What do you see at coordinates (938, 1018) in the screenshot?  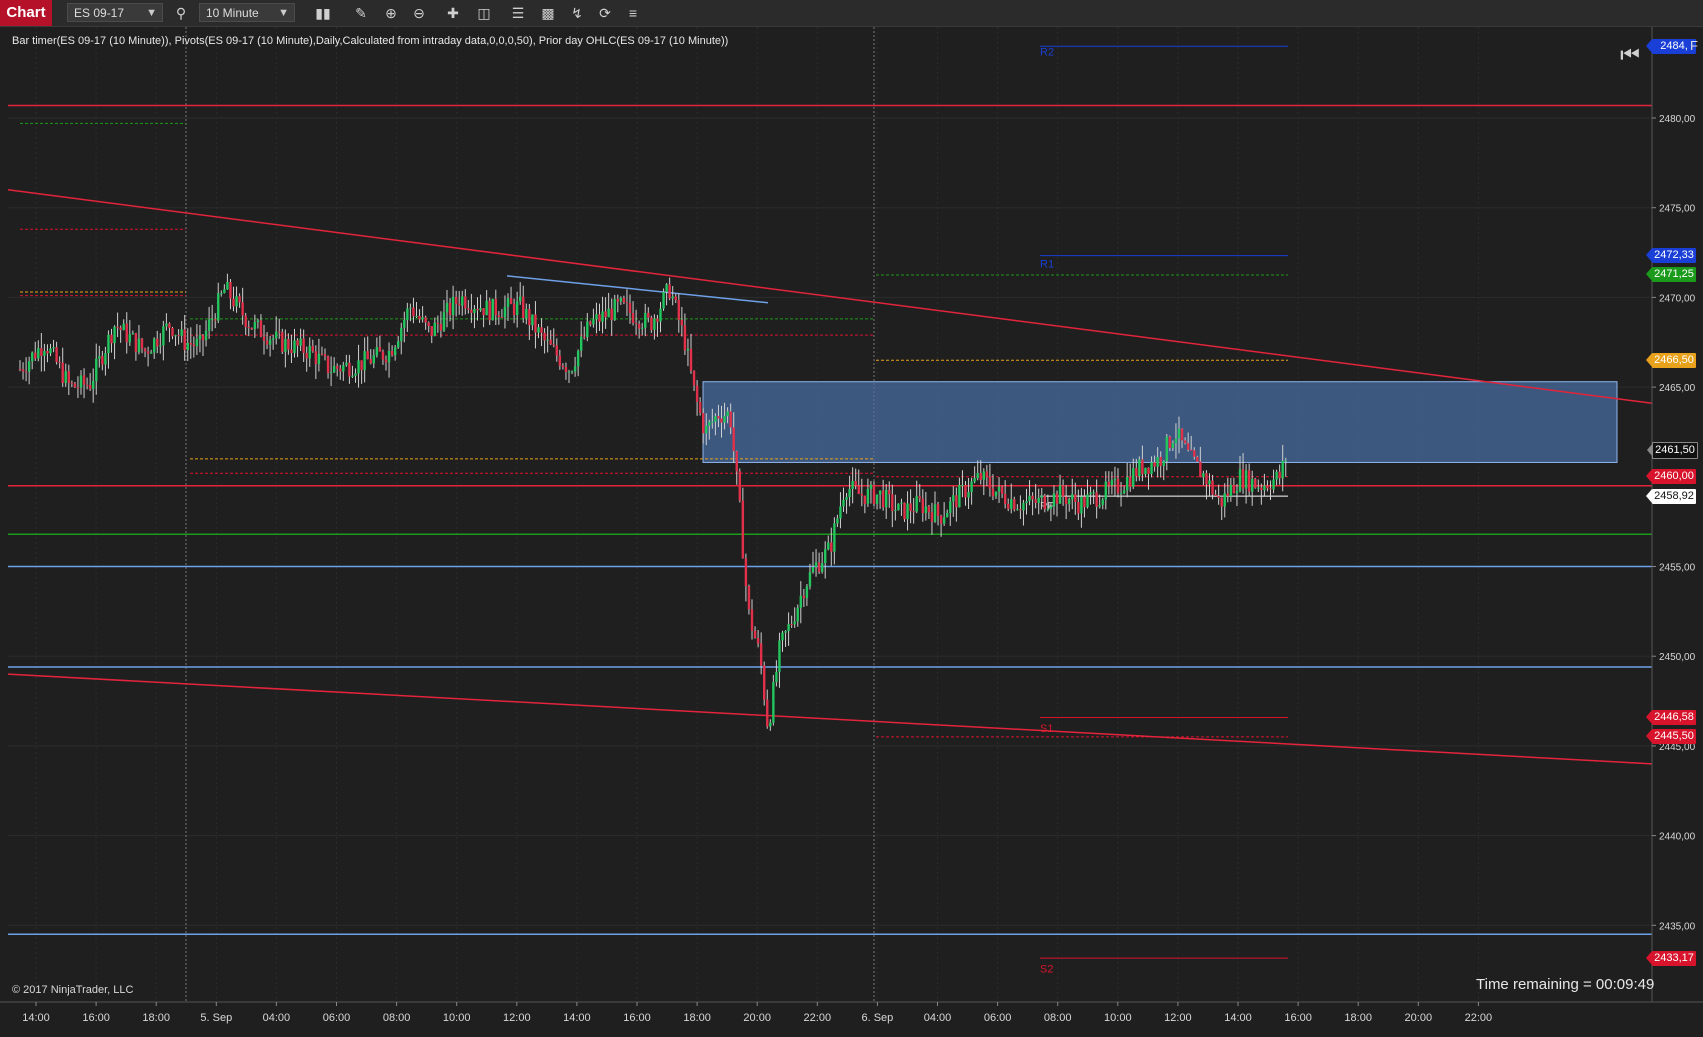 I see `x-tick-label: 04:00` at bounding box center [938, 1018].